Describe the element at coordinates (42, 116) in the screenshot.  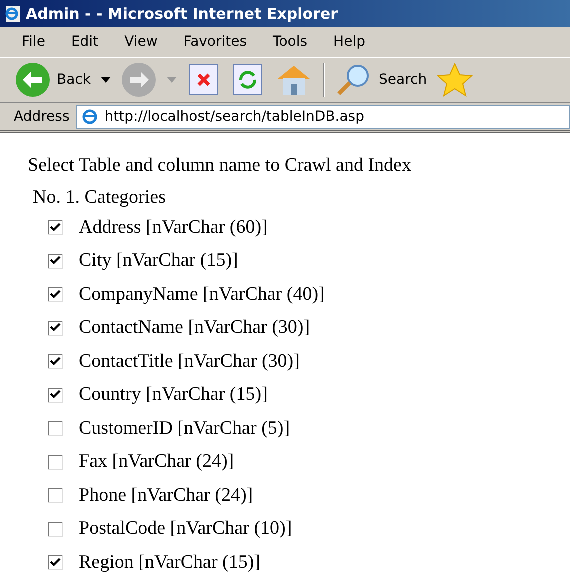
I see `address-label: Address` at that location.